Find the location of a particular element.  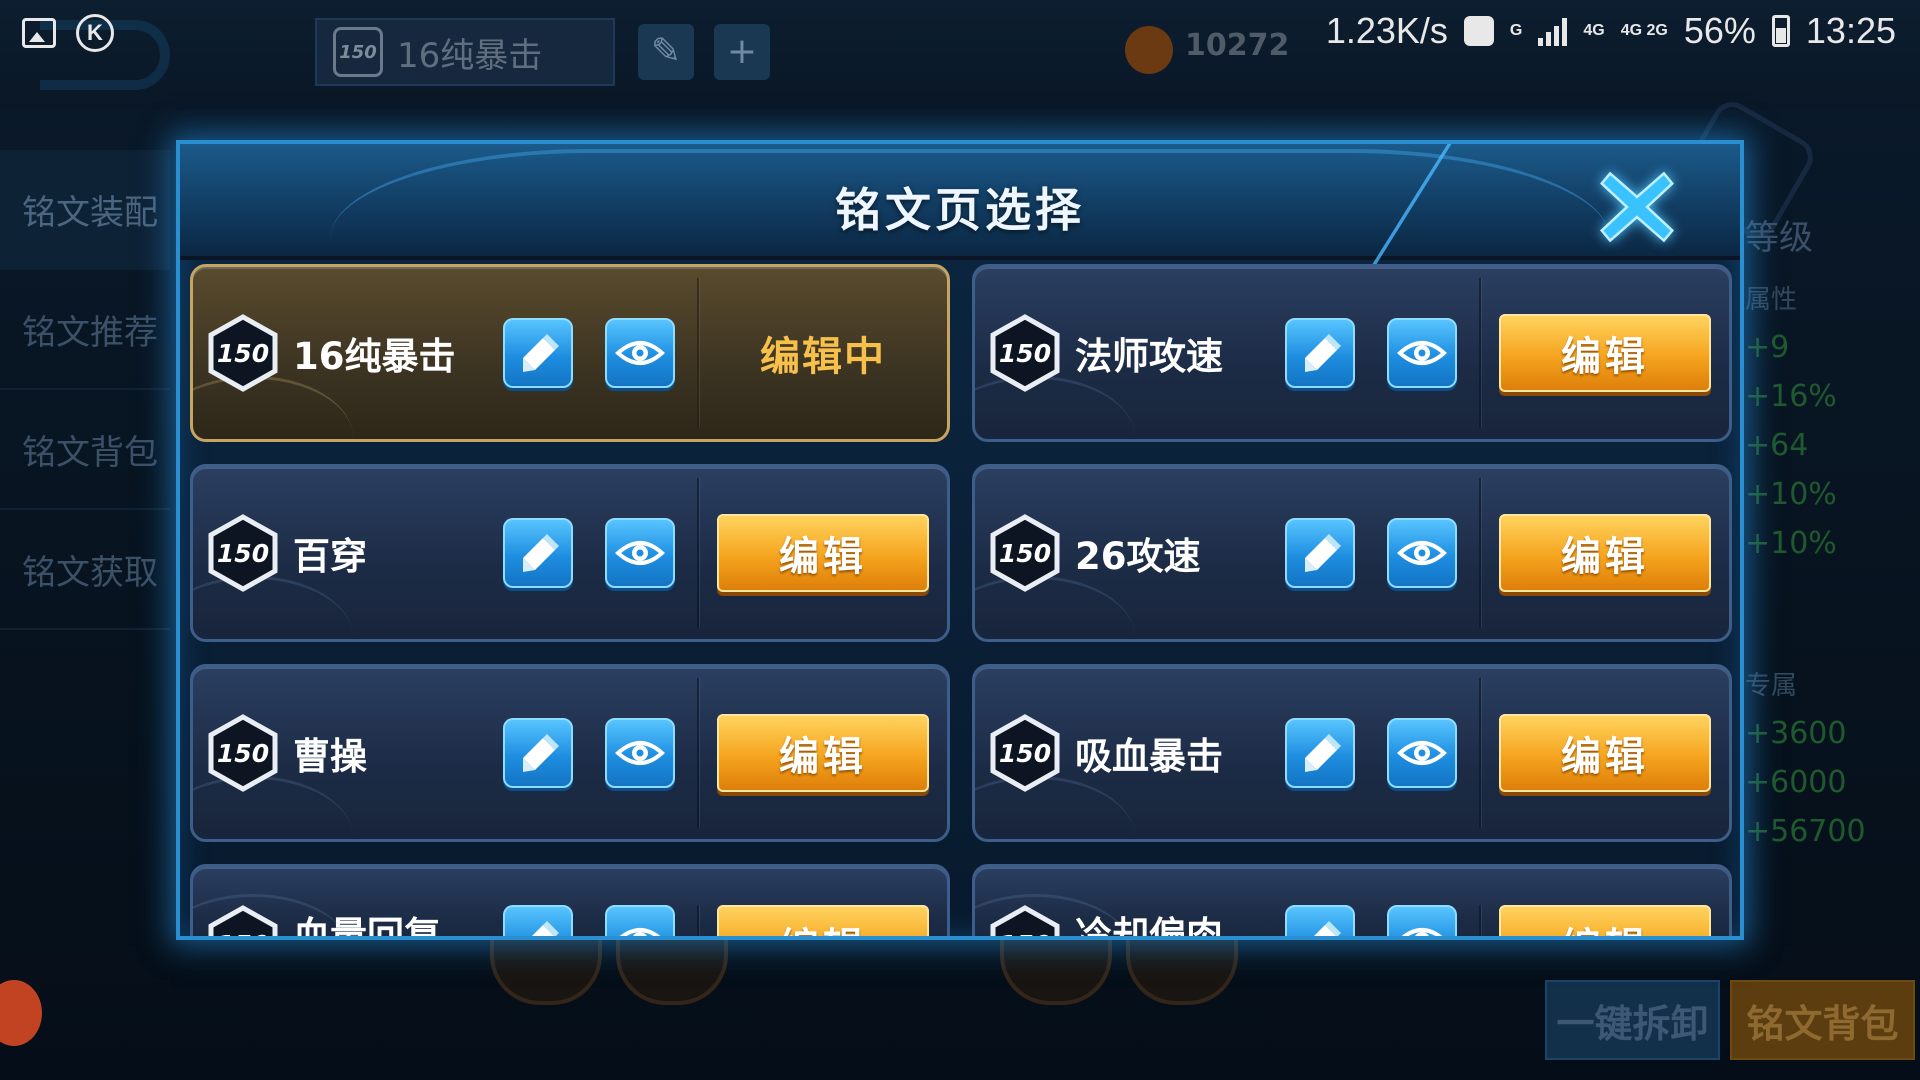

attr-label: 属性 is located at coordinates (1771, 300).